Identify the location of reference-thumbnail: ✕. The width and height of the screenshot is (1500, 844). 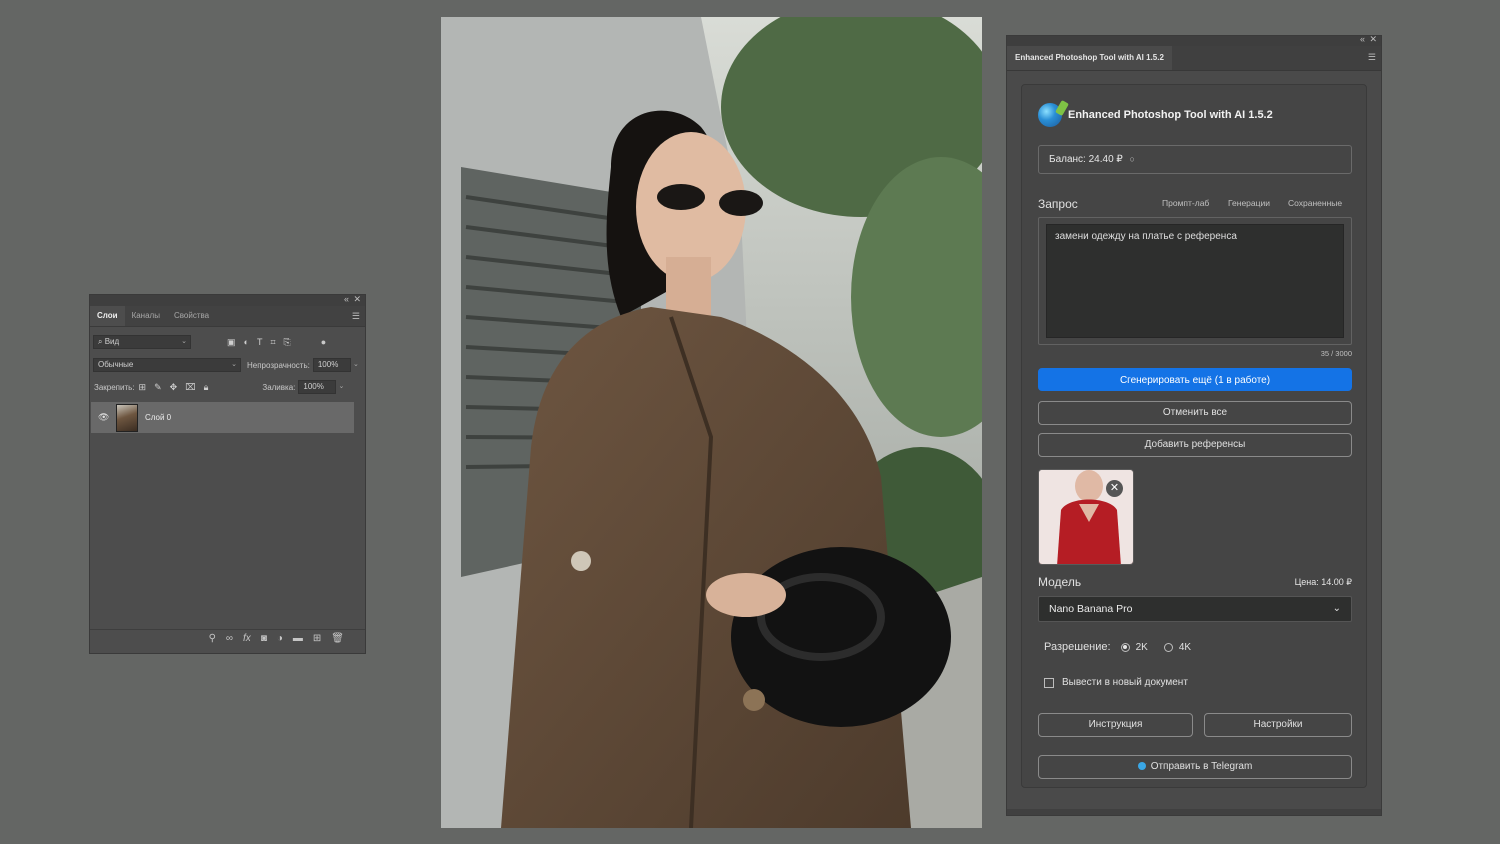
(1086, 517).